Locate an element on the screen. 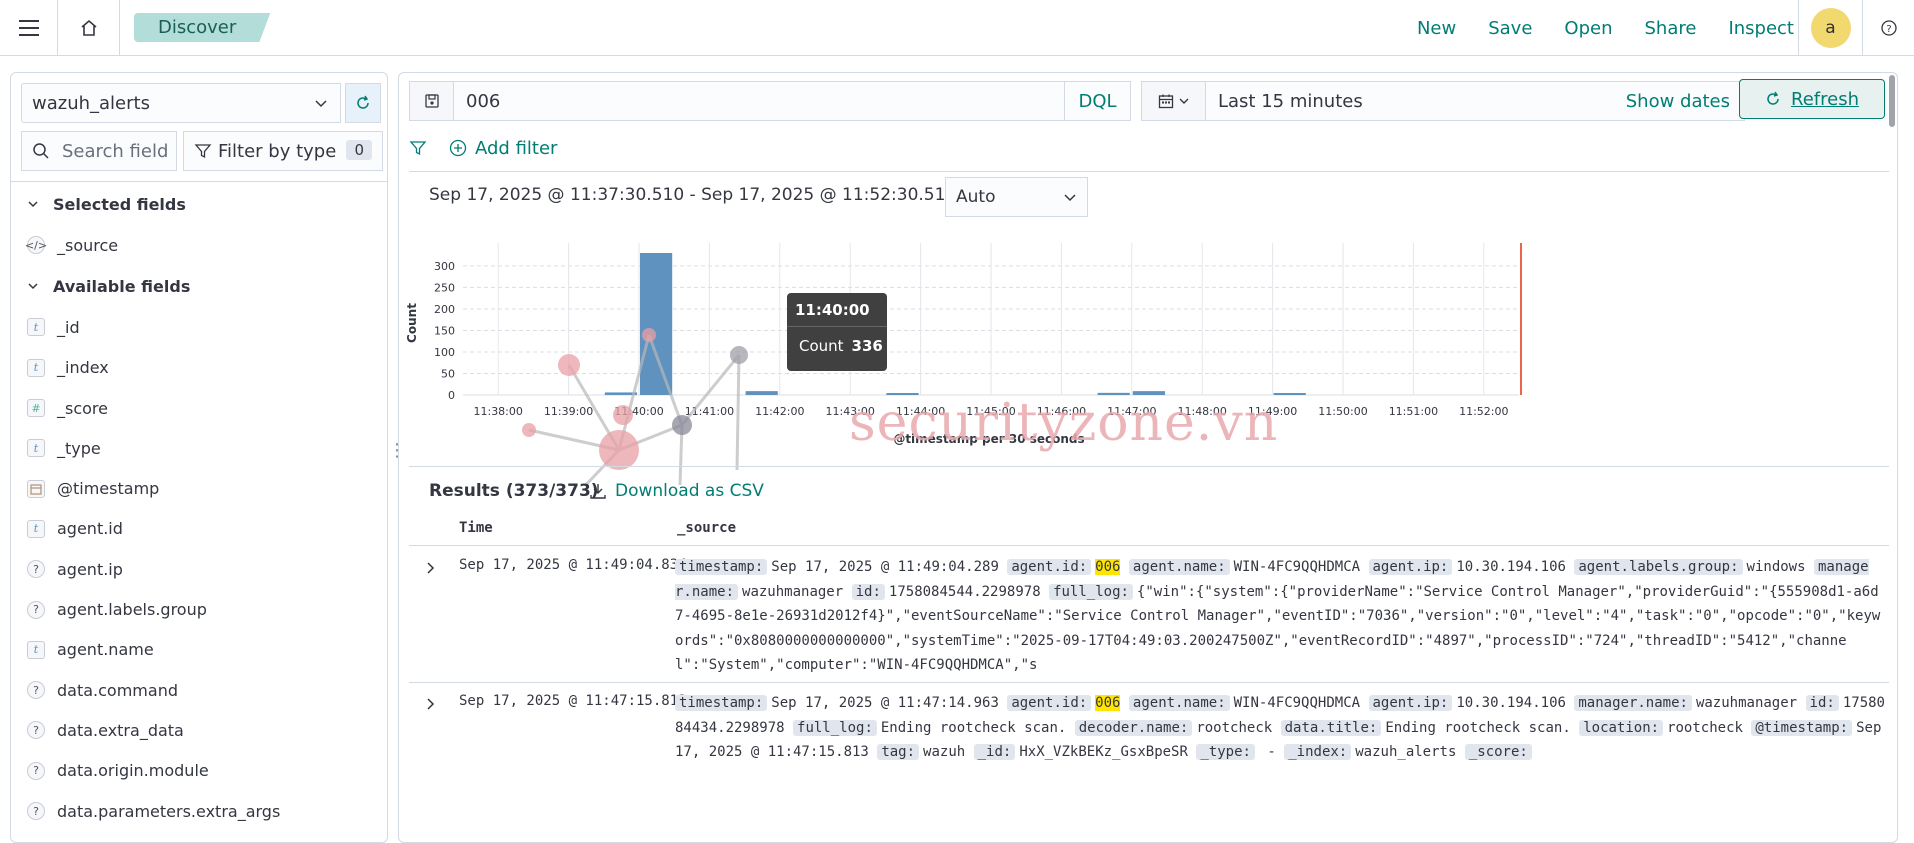 This screenshot has width=1914, height=843. field-value: HxX_VZkBEKz_GsxBpeSR is located at coordinates (1103, 752).